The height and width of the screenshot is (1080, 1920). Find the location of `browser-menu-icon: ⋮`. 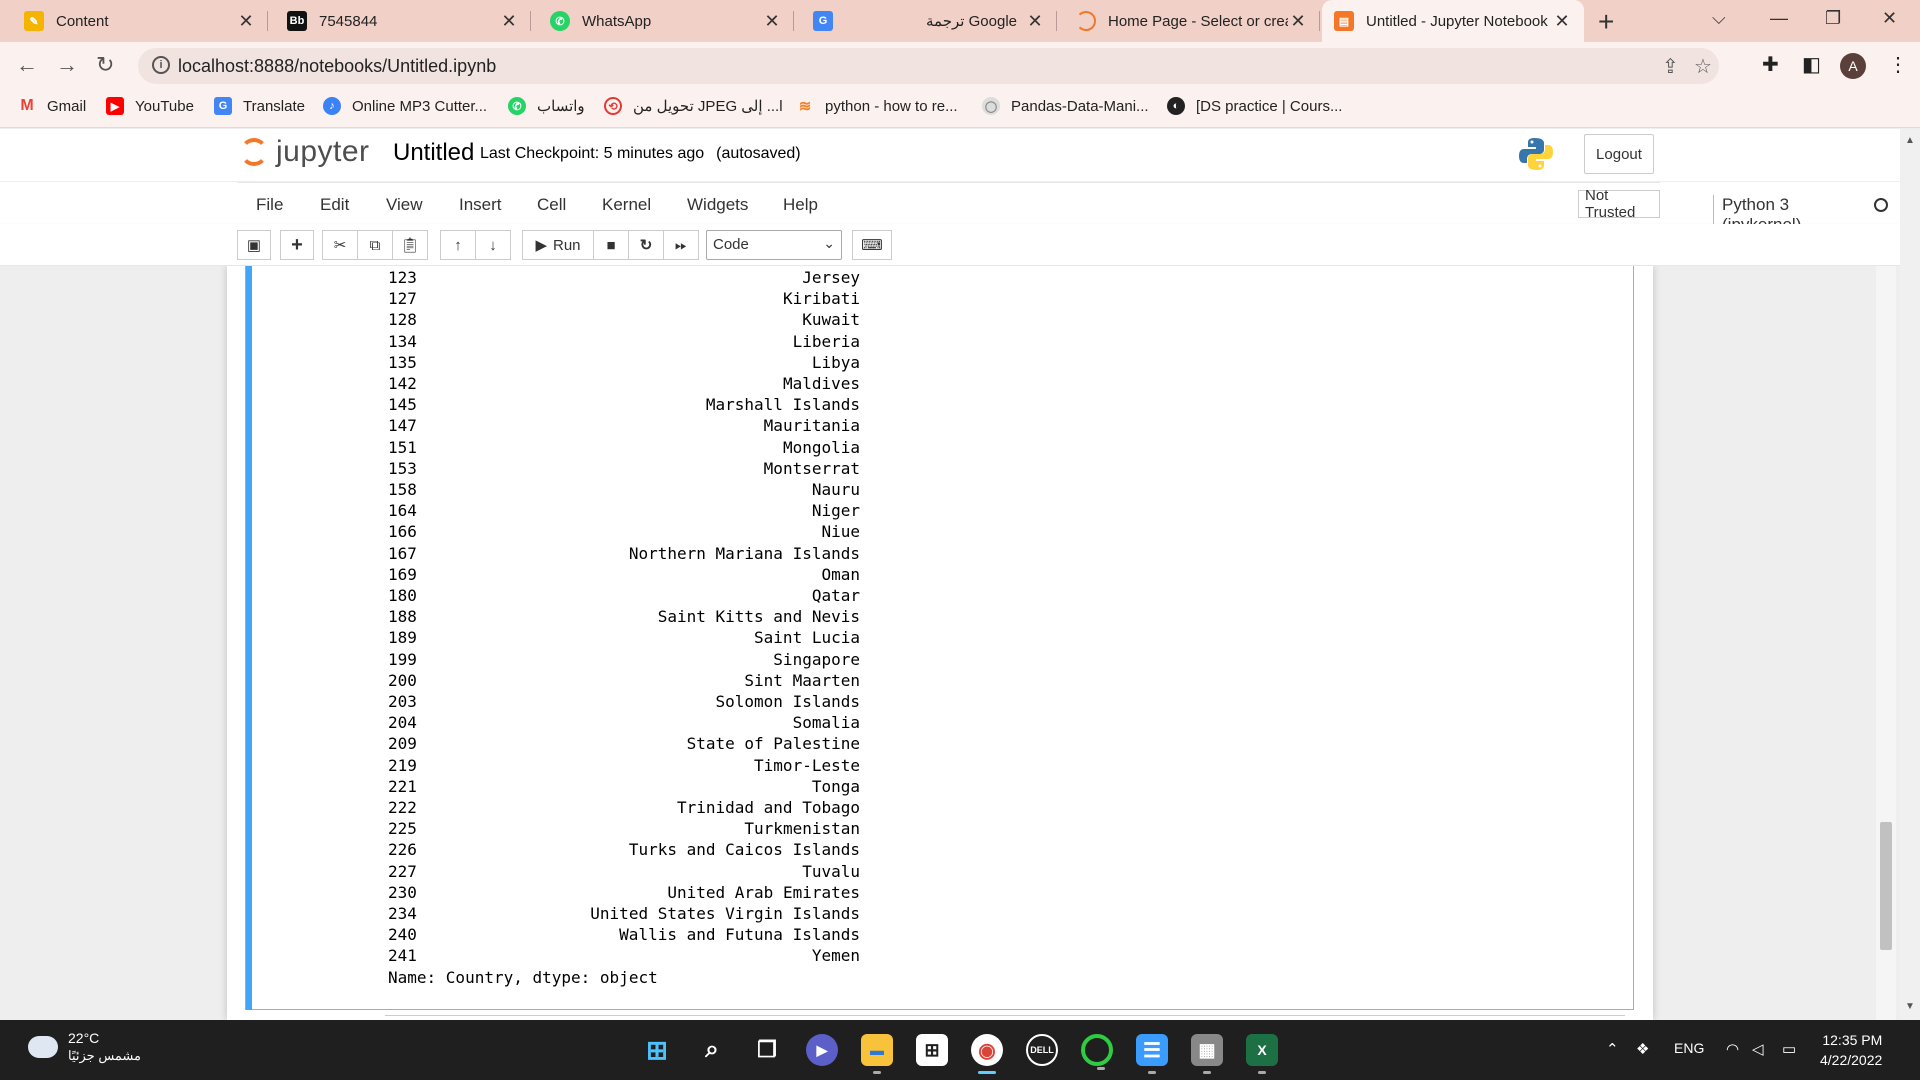

browser-menu-icon: ⋮ is located at coordinates (1898, 64).